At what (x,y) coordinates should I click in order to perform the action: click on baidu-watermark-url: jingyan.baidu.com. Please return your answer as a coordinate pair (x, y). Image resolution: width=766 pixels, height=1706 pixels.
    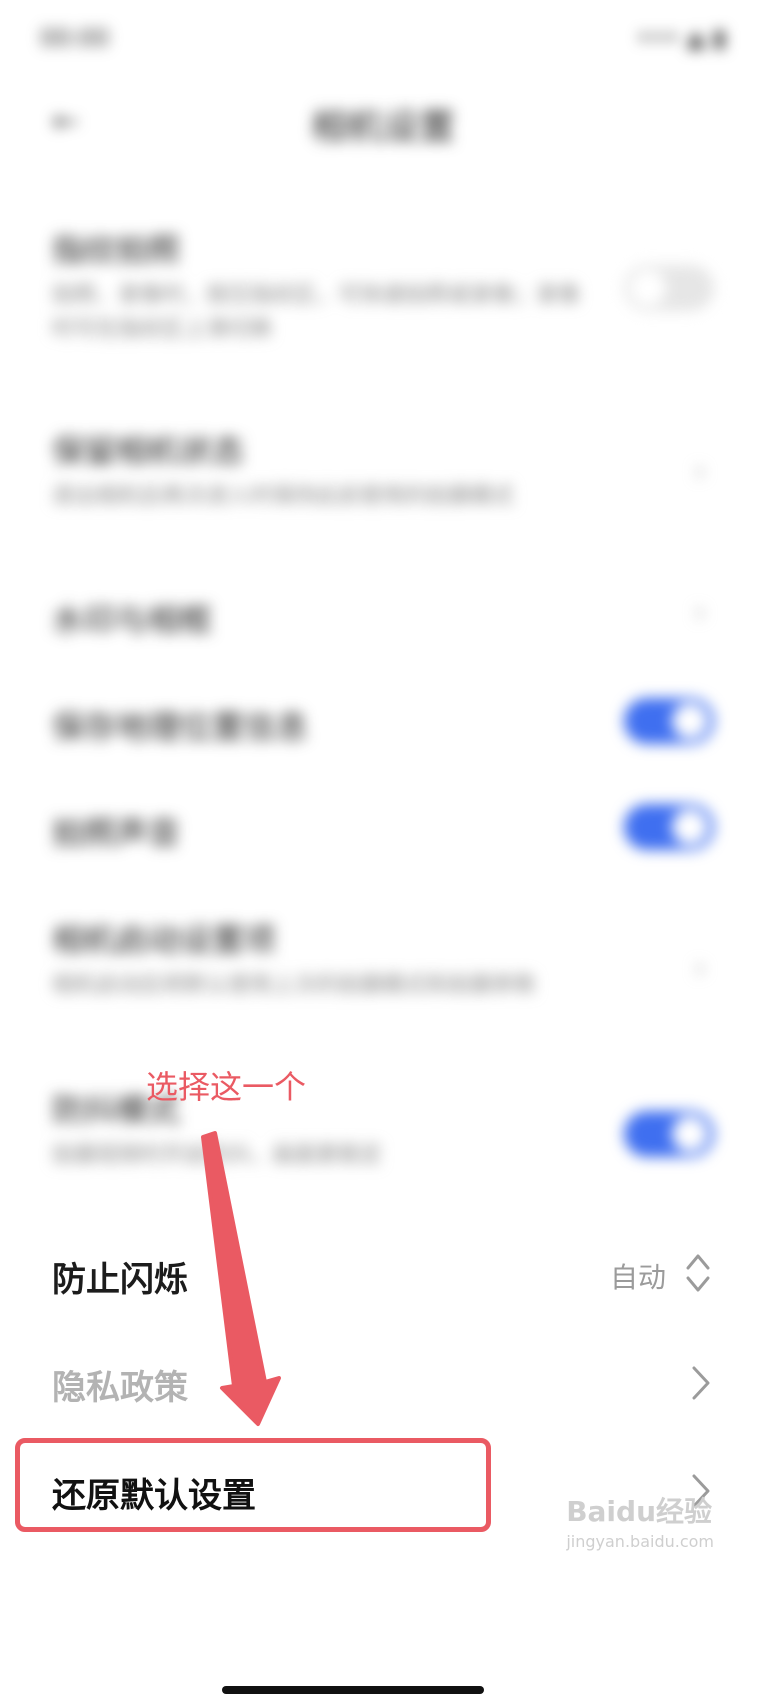
    Looking at the image, I should click on (640, 1541).